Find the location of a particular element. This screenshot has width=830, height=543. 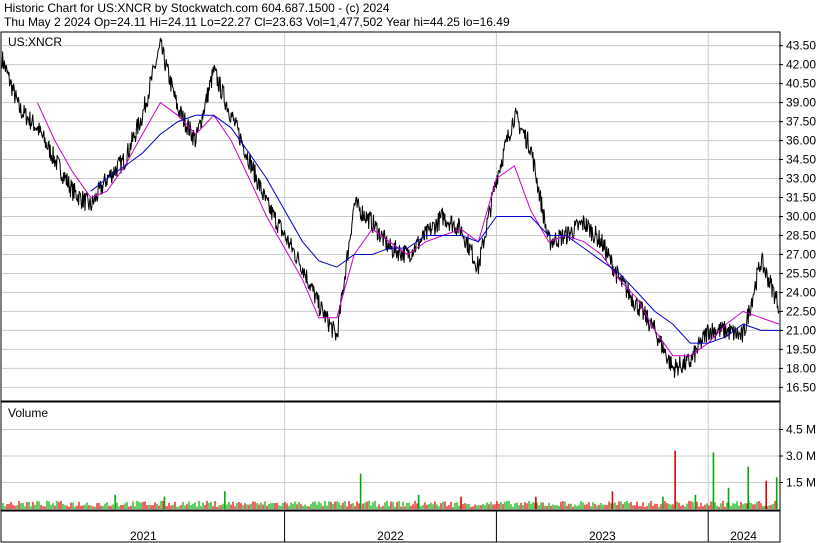

x-tick-label: 2021 is located at coordinates (143, 536).